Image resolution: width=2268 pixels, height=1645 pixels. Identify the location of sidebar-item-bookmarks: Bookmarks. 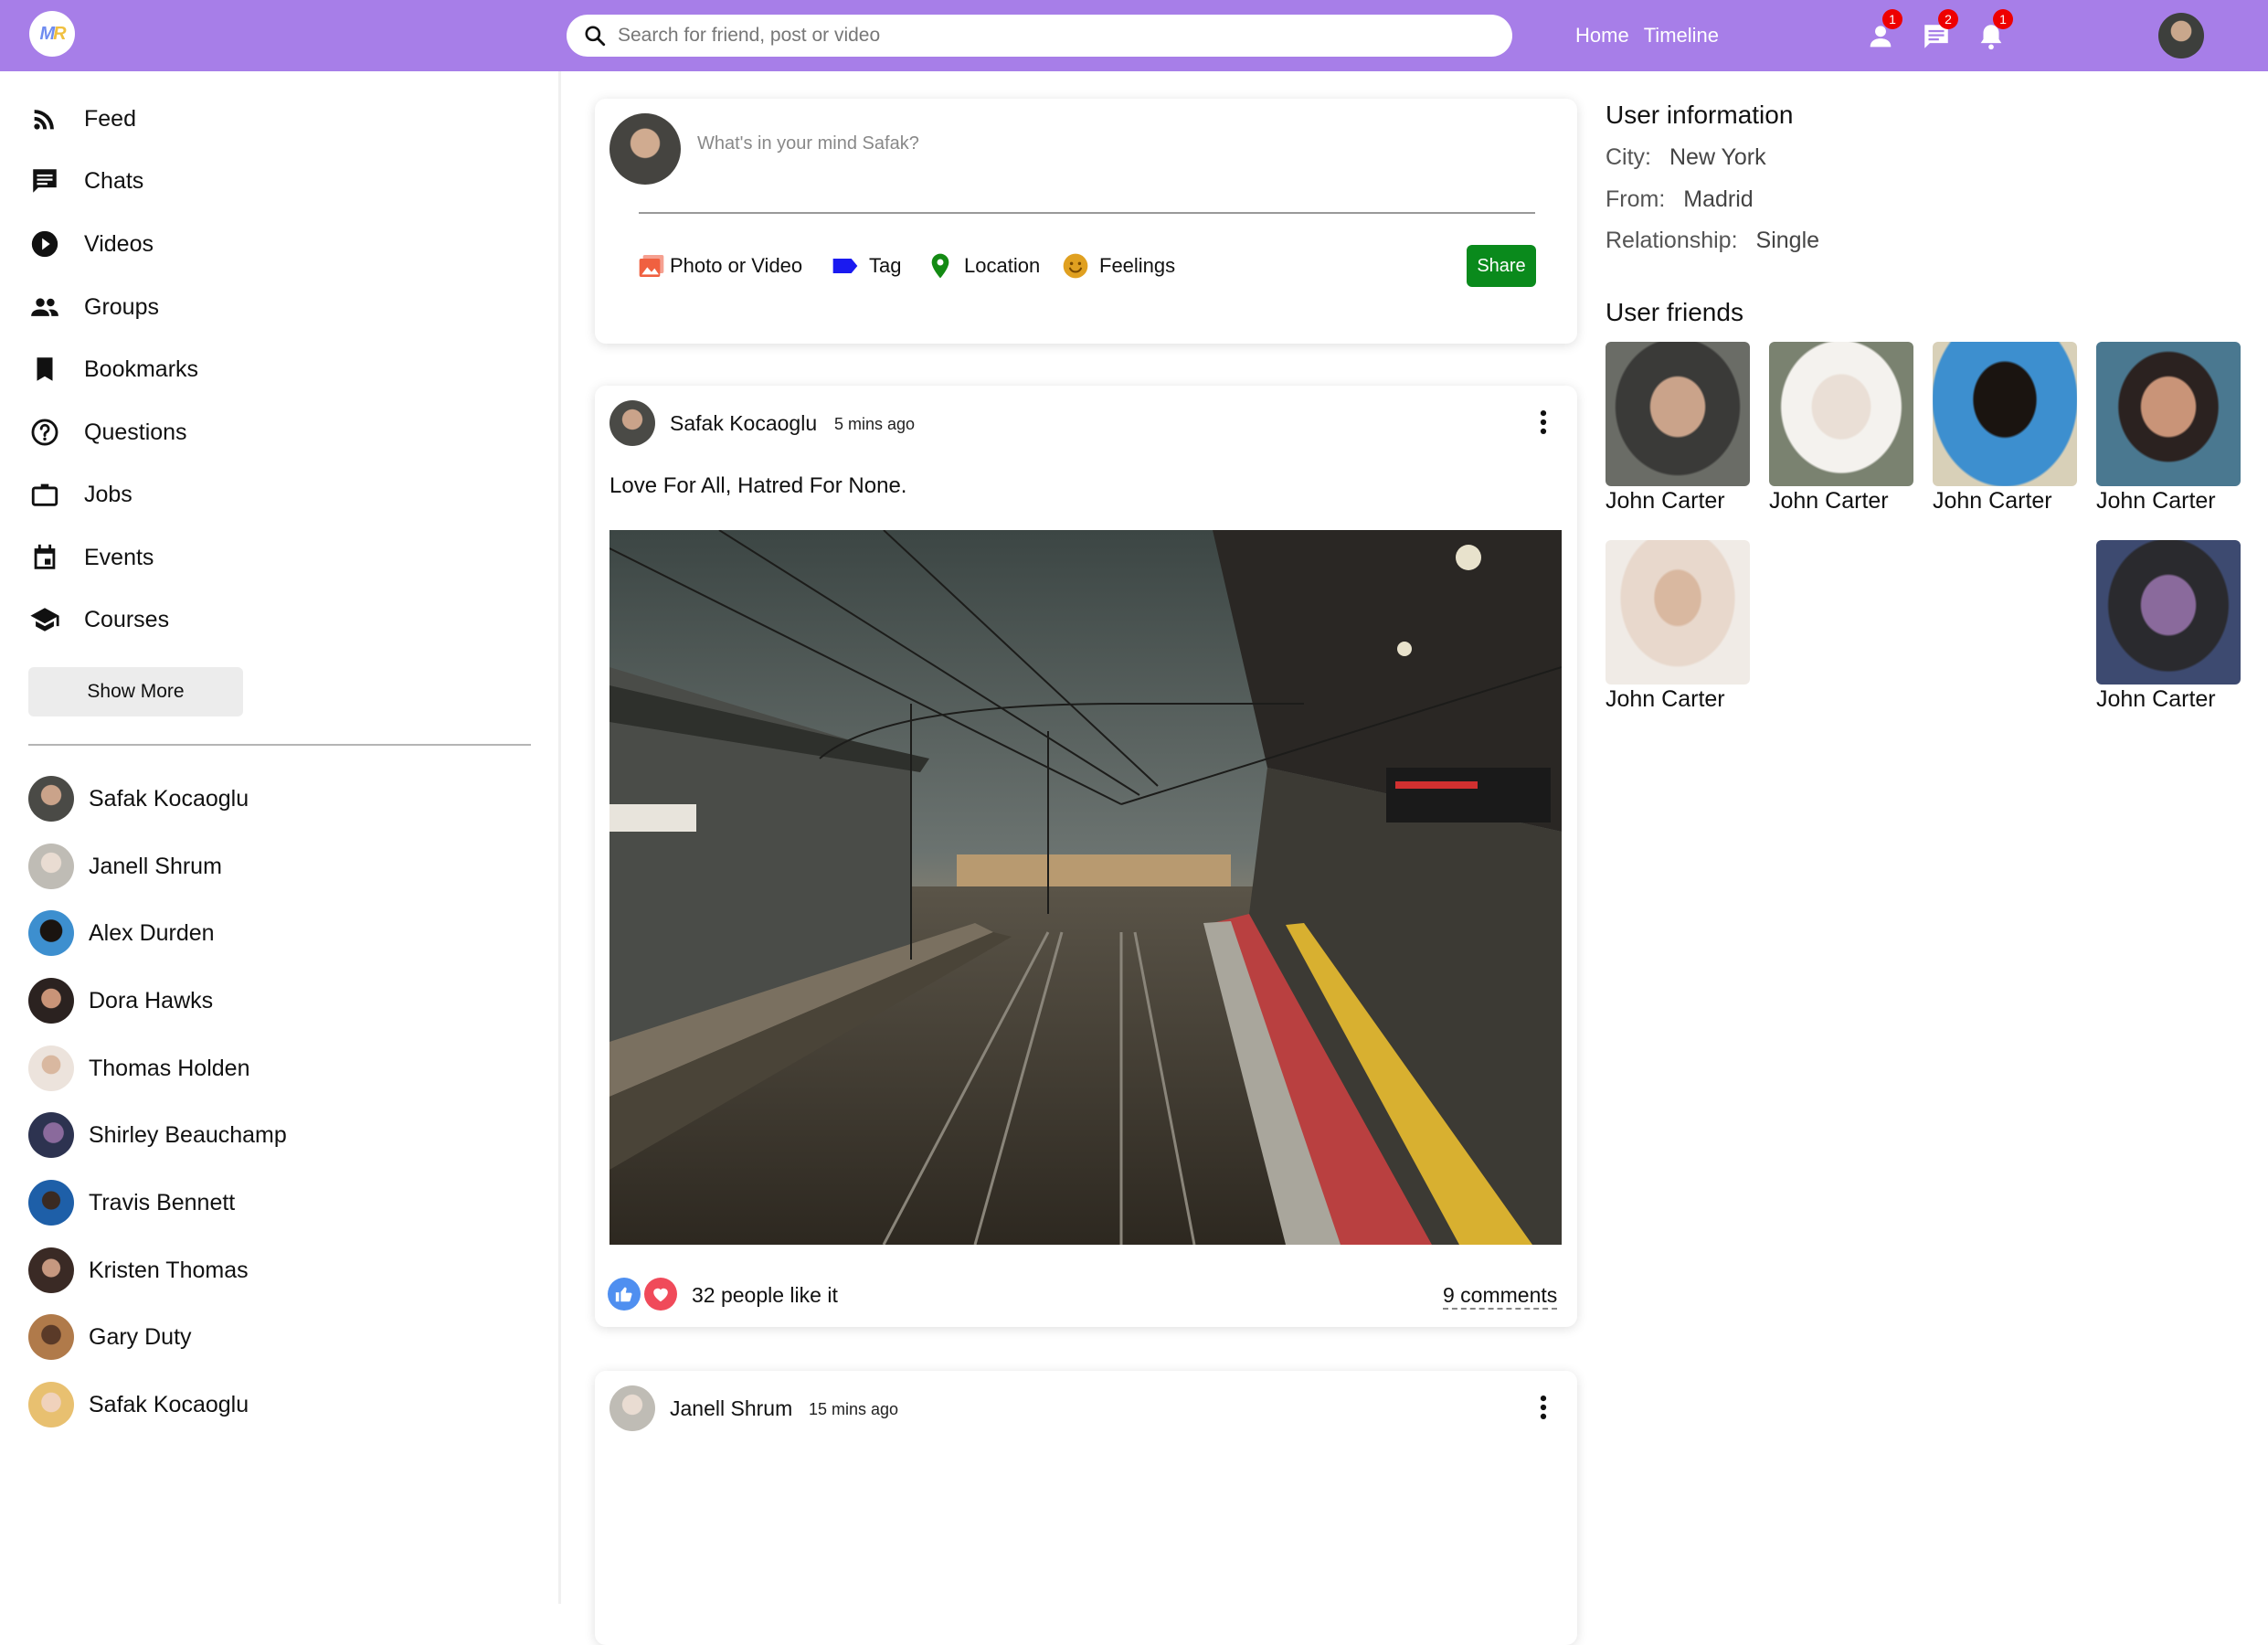
(113, 369).